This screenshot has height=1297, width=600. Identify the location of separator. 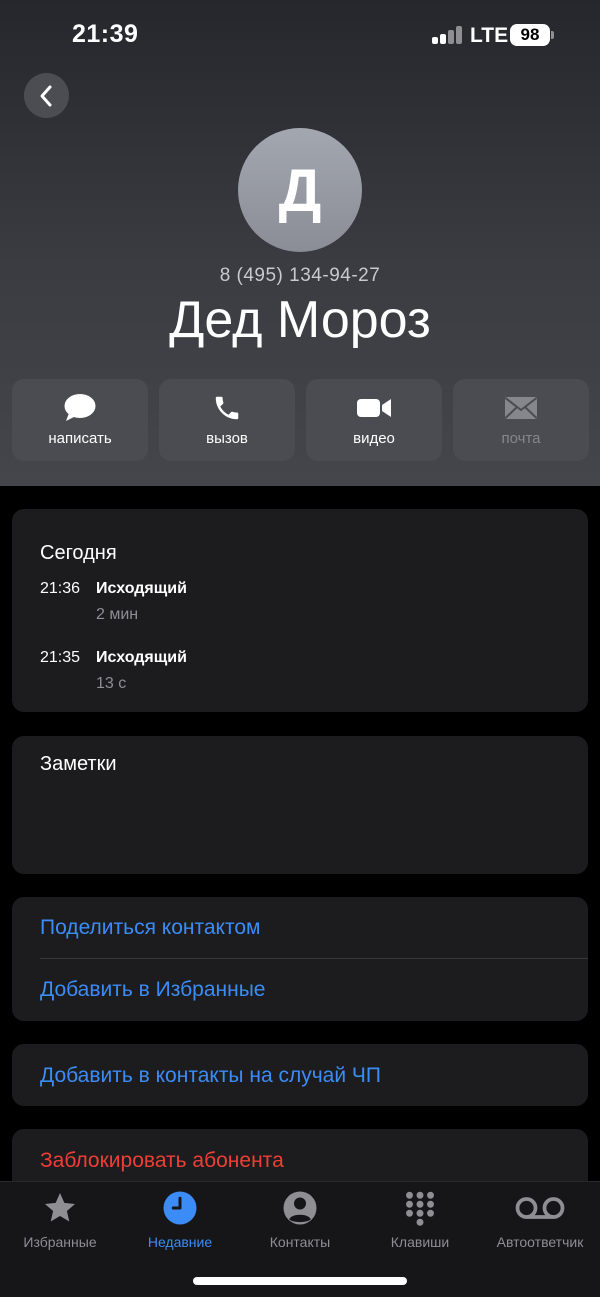
(314, 958).